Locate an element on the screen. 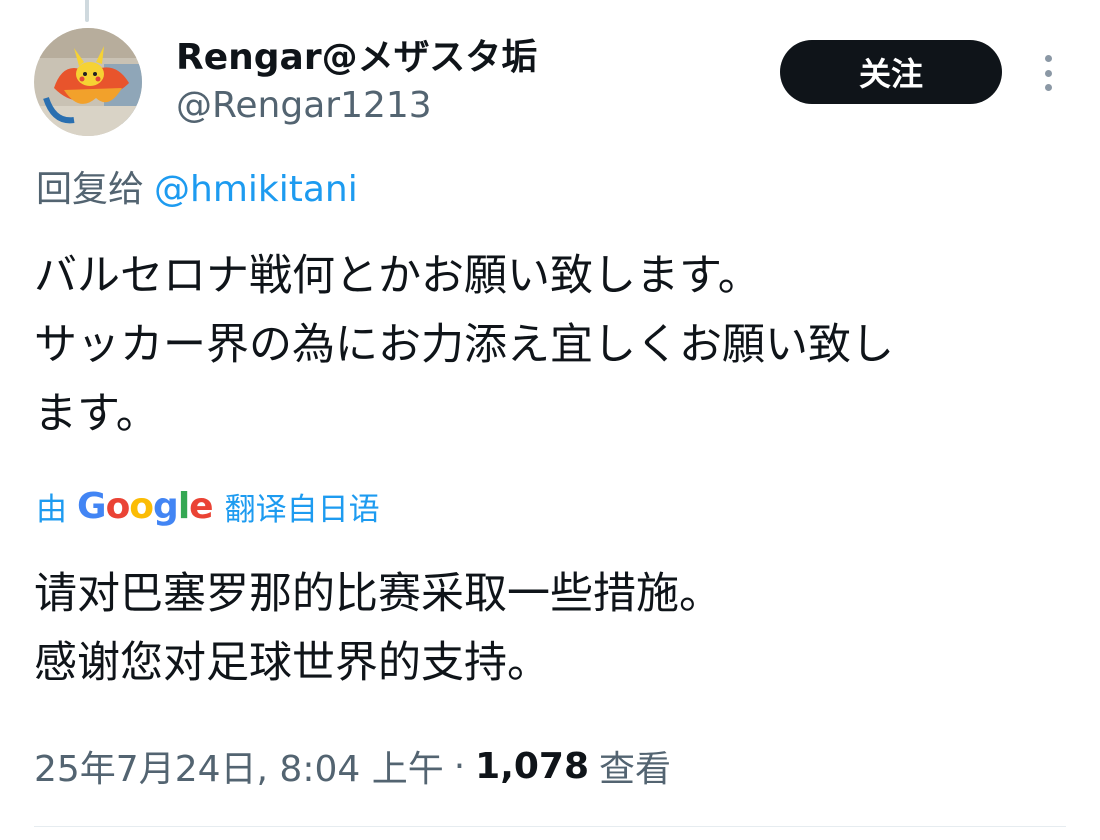 The image size is (1100, 840). reply-context: 回复给 @hmikitani is located at coordinates (197, 190).